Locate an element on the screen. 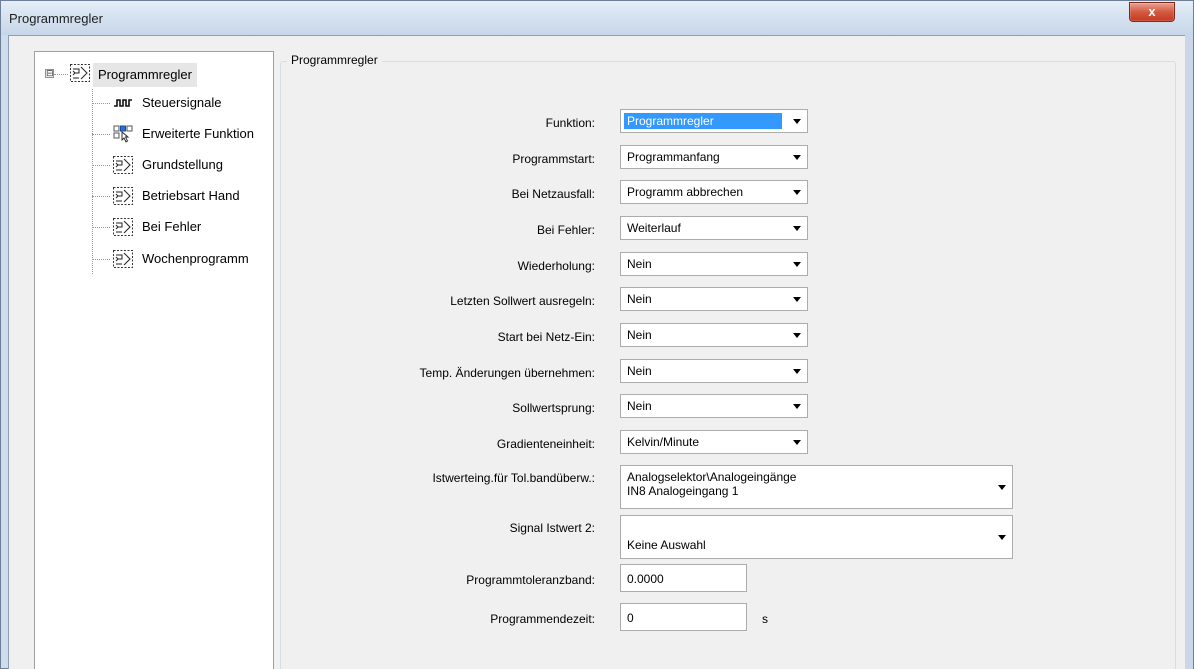 The width and height of the screenshot is (1194, 669). temp-aenderungen-select: Nein is located at coordinates (714, 371).